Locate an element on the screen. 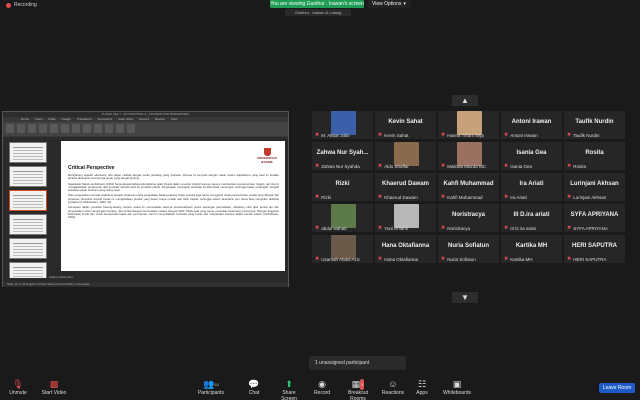 The width and height of the screenshot is (640, 400). record-dot-icon is located at coordinates (8, 5).